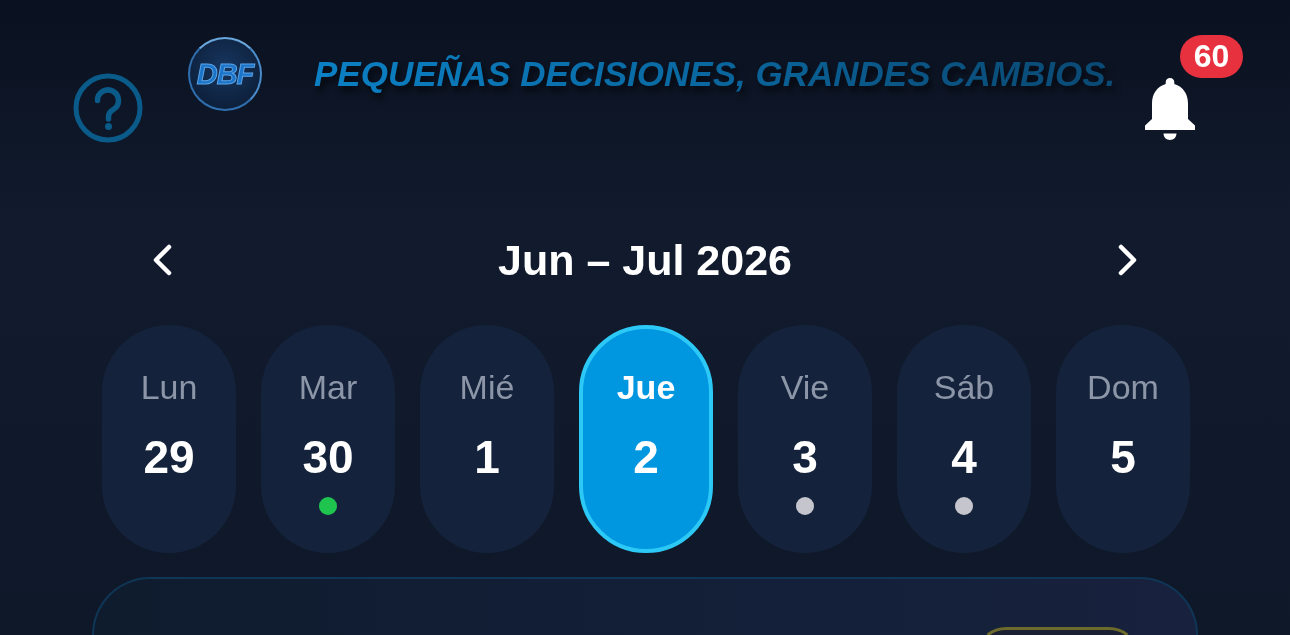  Describe the element at coordinates (645, 260) in the screenshot. I see `date-range-title: Jun – Jul 2026` at that location.